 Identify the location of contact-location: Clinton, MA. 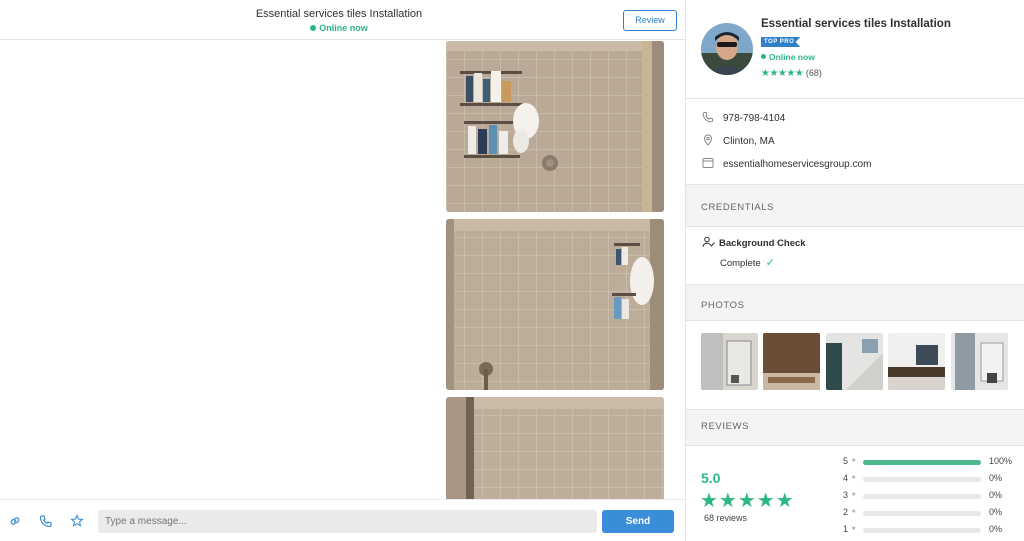
(738, 140).